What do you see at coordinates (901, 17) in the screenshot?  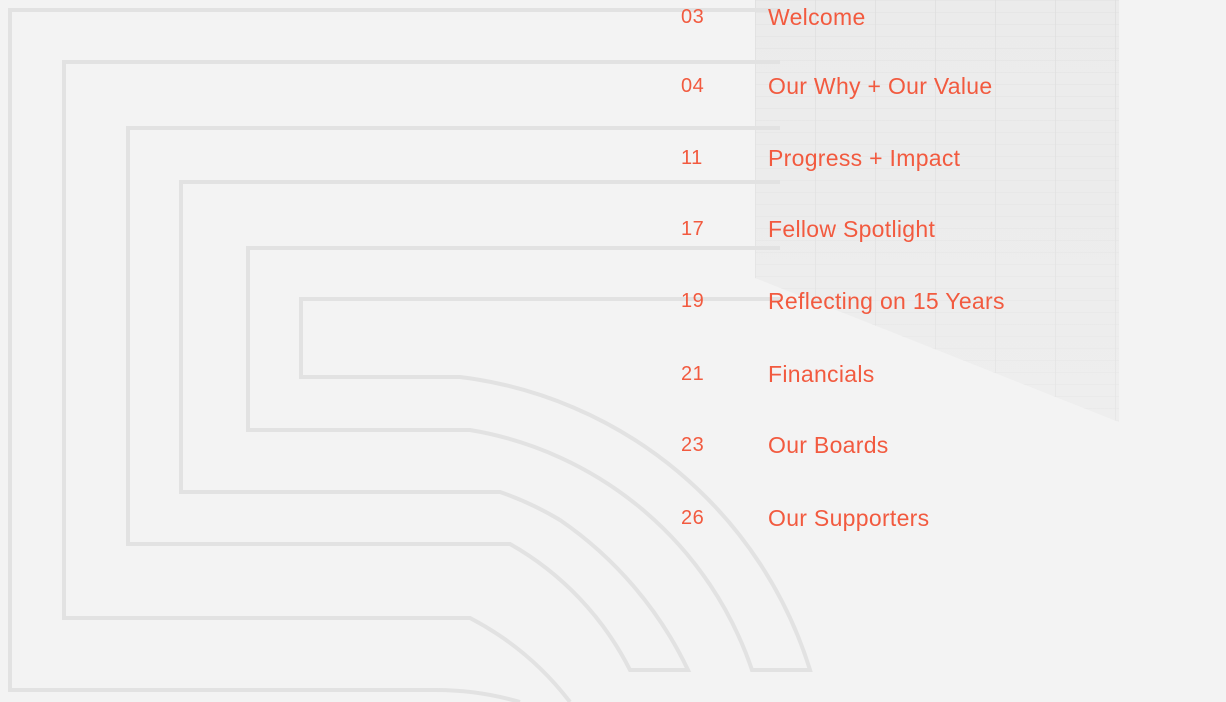 I see `toc-item-welcome: 03 Welcome` at bounding box center [901, 17].